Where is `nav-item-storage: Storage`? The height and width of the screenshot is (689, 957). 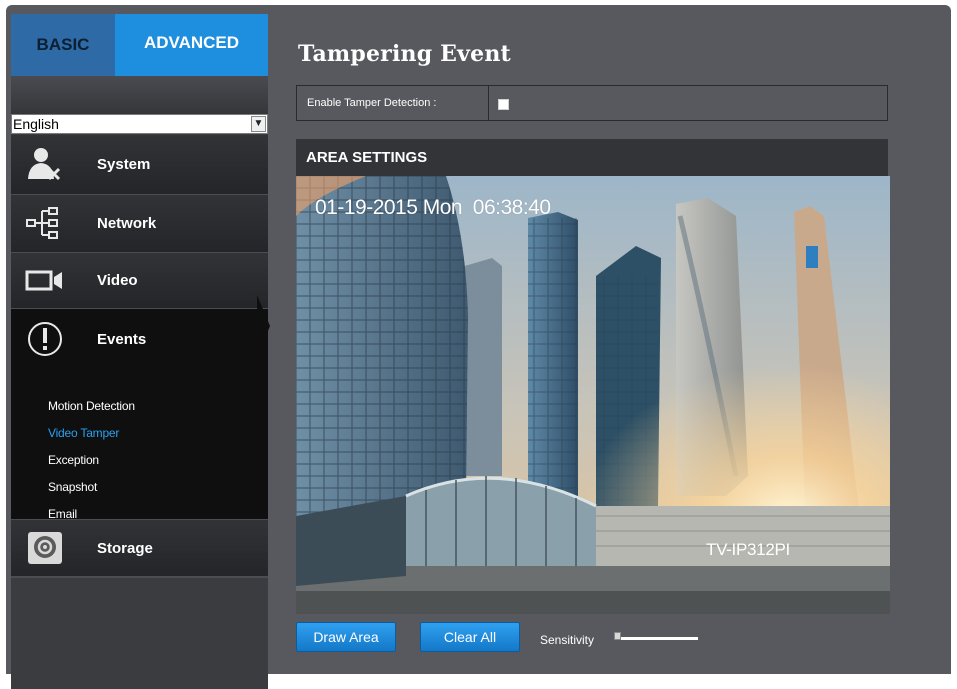 nav-item-storage: Storage is located at coordinates (139, 548).